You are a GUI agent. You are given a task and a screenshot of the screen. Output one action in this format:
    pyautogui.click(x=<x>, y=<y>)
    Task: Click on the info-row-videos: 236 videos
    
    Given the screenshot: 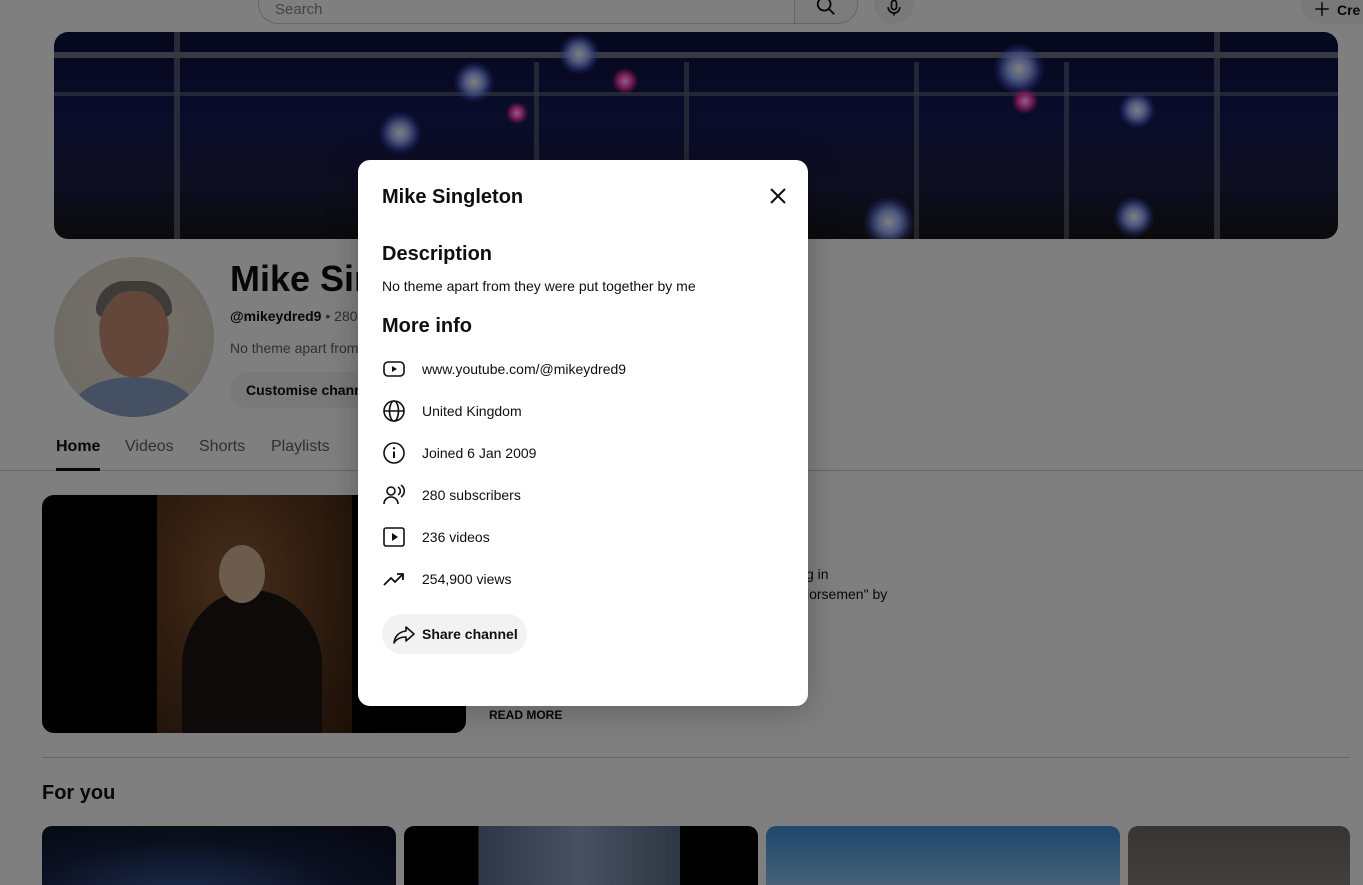 What is the action you would take?
    pyautogui.click(x=436, y=537)
    